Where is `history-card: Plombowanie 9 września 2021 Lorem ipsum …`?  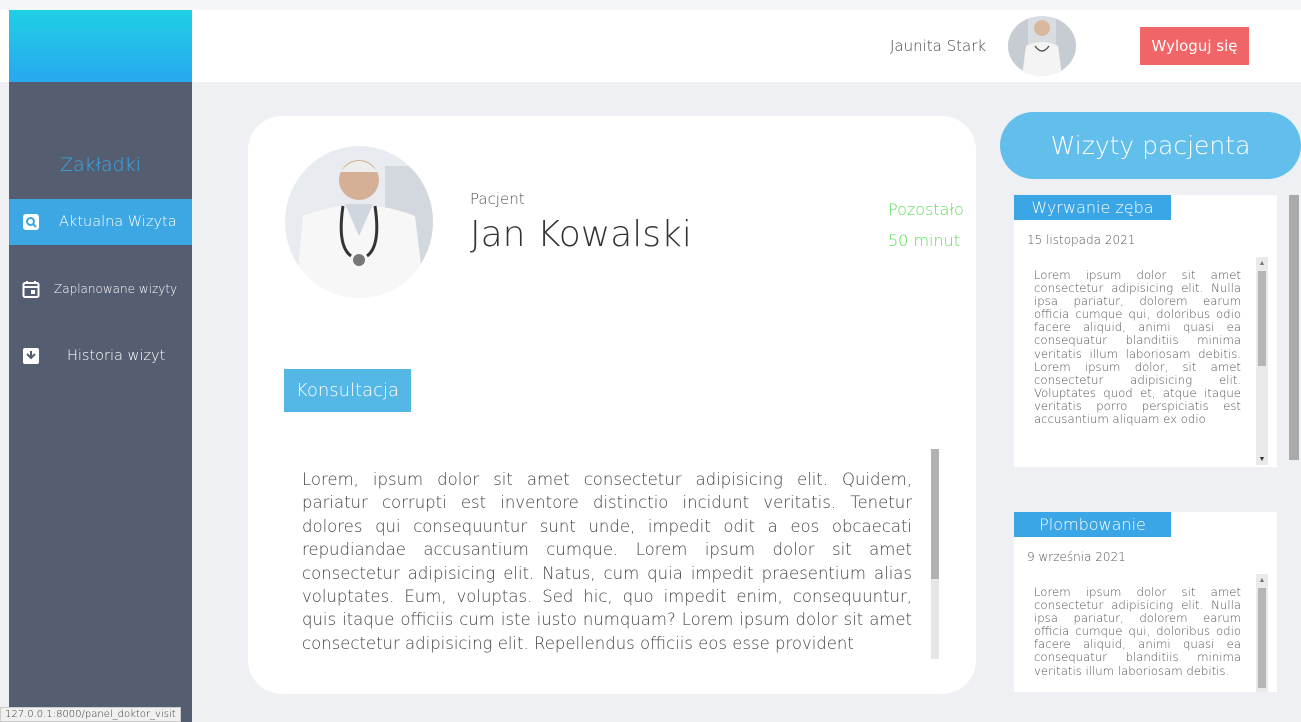
history-card: Plombowanie 9 września 2021 Lorem ipsum … is located at coordinates (1145, 602).